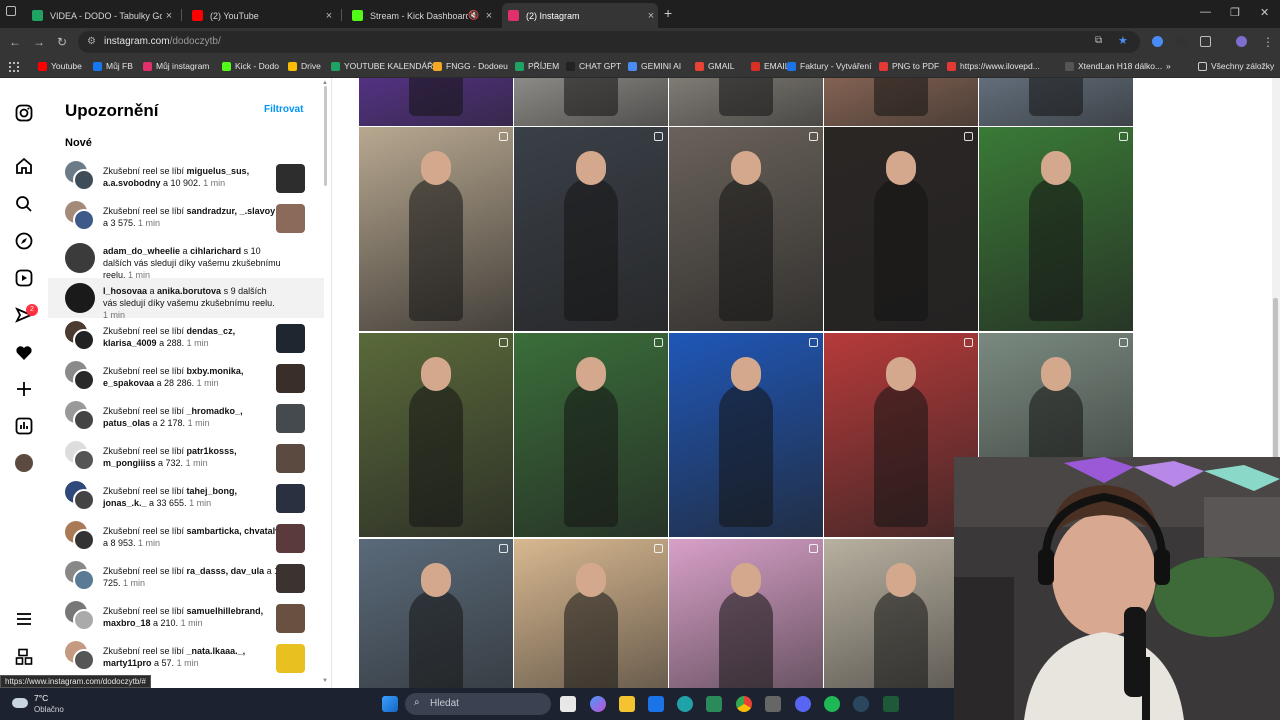  What do you see at coordinates (773, 704) in the screenshot?
I see `calculator-icon` at bounding box center [773, 704].